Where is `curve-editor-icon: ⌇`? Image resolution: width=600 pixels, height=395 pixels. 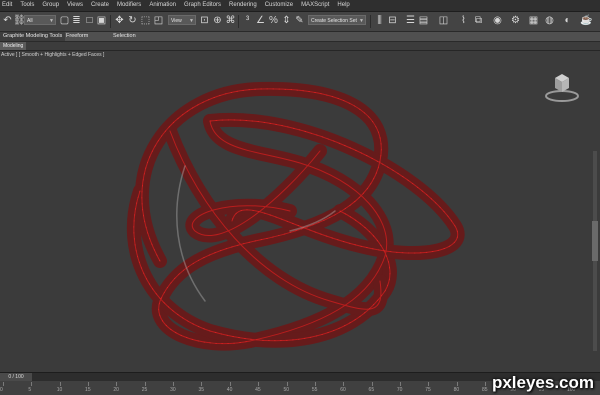
curve-editor-icon: ⌇ is located at coordinates (463, 20).